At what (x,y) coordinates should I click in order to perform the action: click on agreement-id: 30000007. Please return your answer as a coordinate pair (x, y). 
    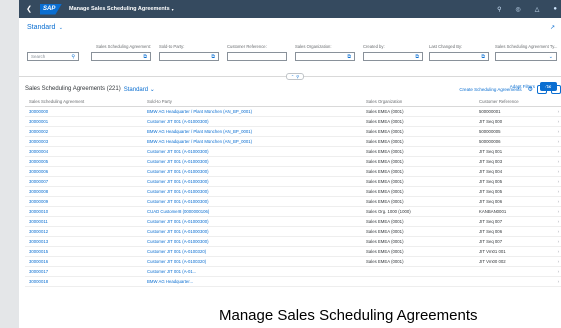
    Looking at the image, I should click on (84, 181).